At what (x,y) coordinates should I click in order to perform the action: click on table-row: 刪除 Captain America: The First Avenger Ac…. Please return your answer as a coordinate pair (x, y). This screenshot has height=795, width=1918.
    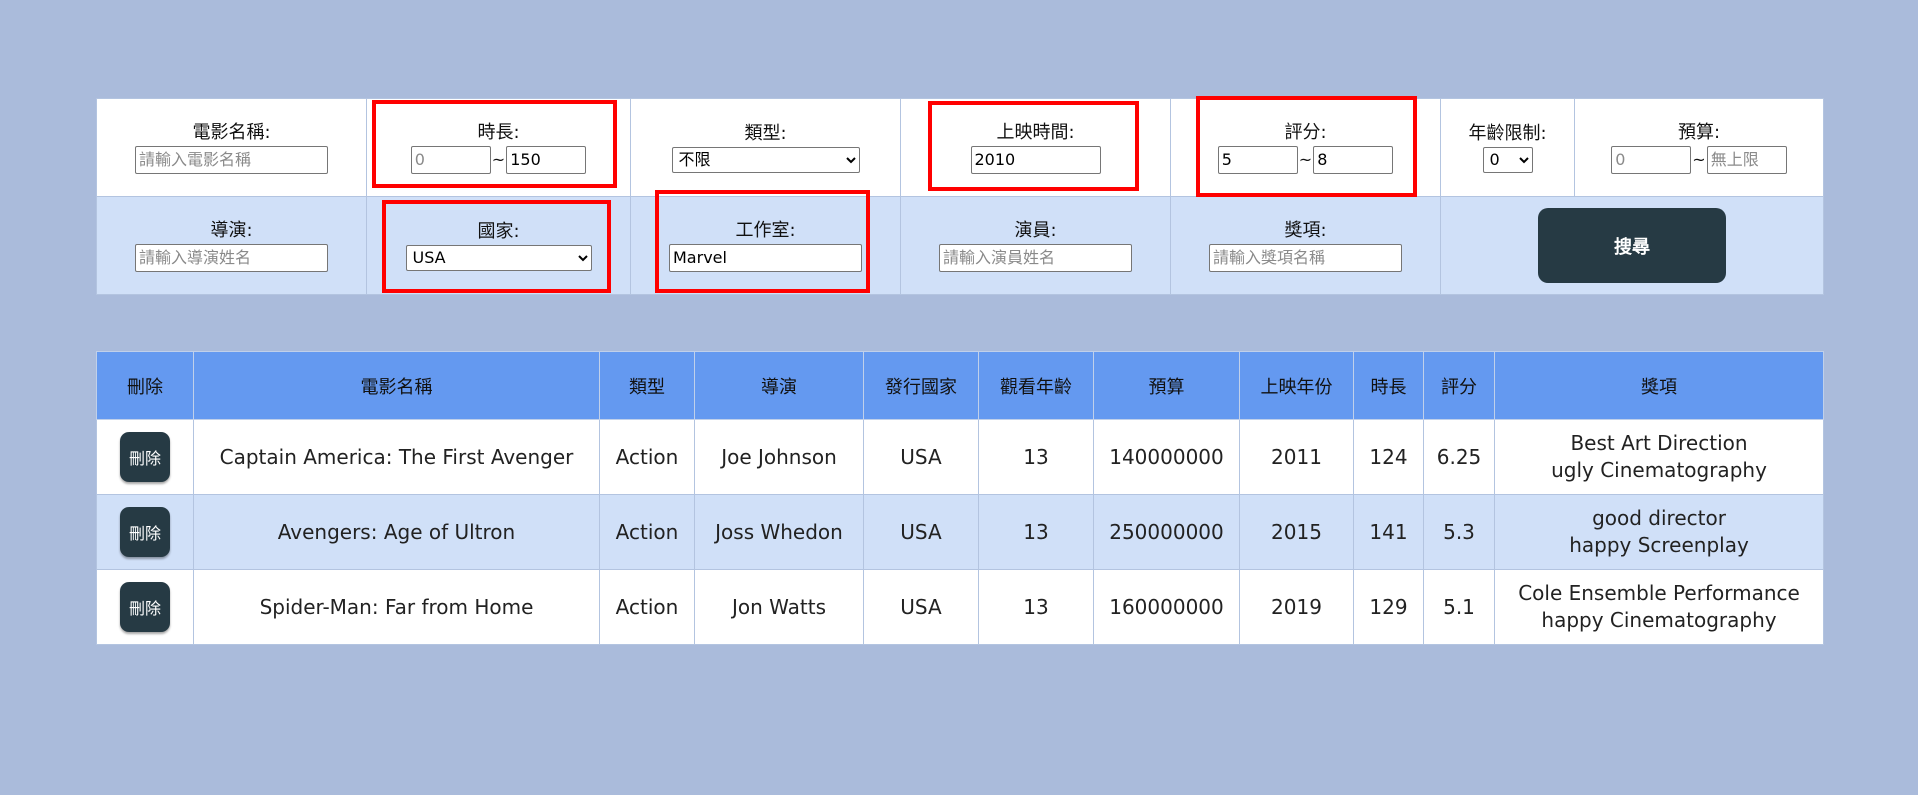
    Looking at the image, I should click on (960, 457).